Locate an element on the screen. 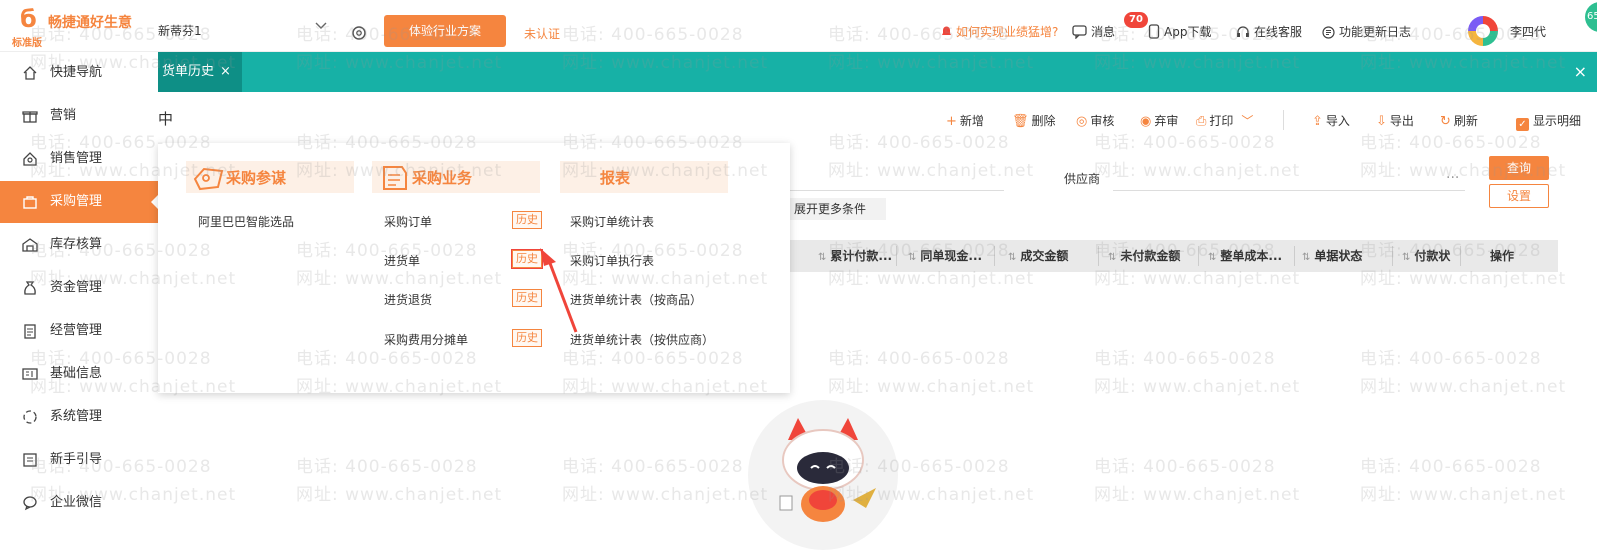 This screenshot has width=1597, height=554. import-button: ⇪ 导入 is located at coordinates (1331, 120).